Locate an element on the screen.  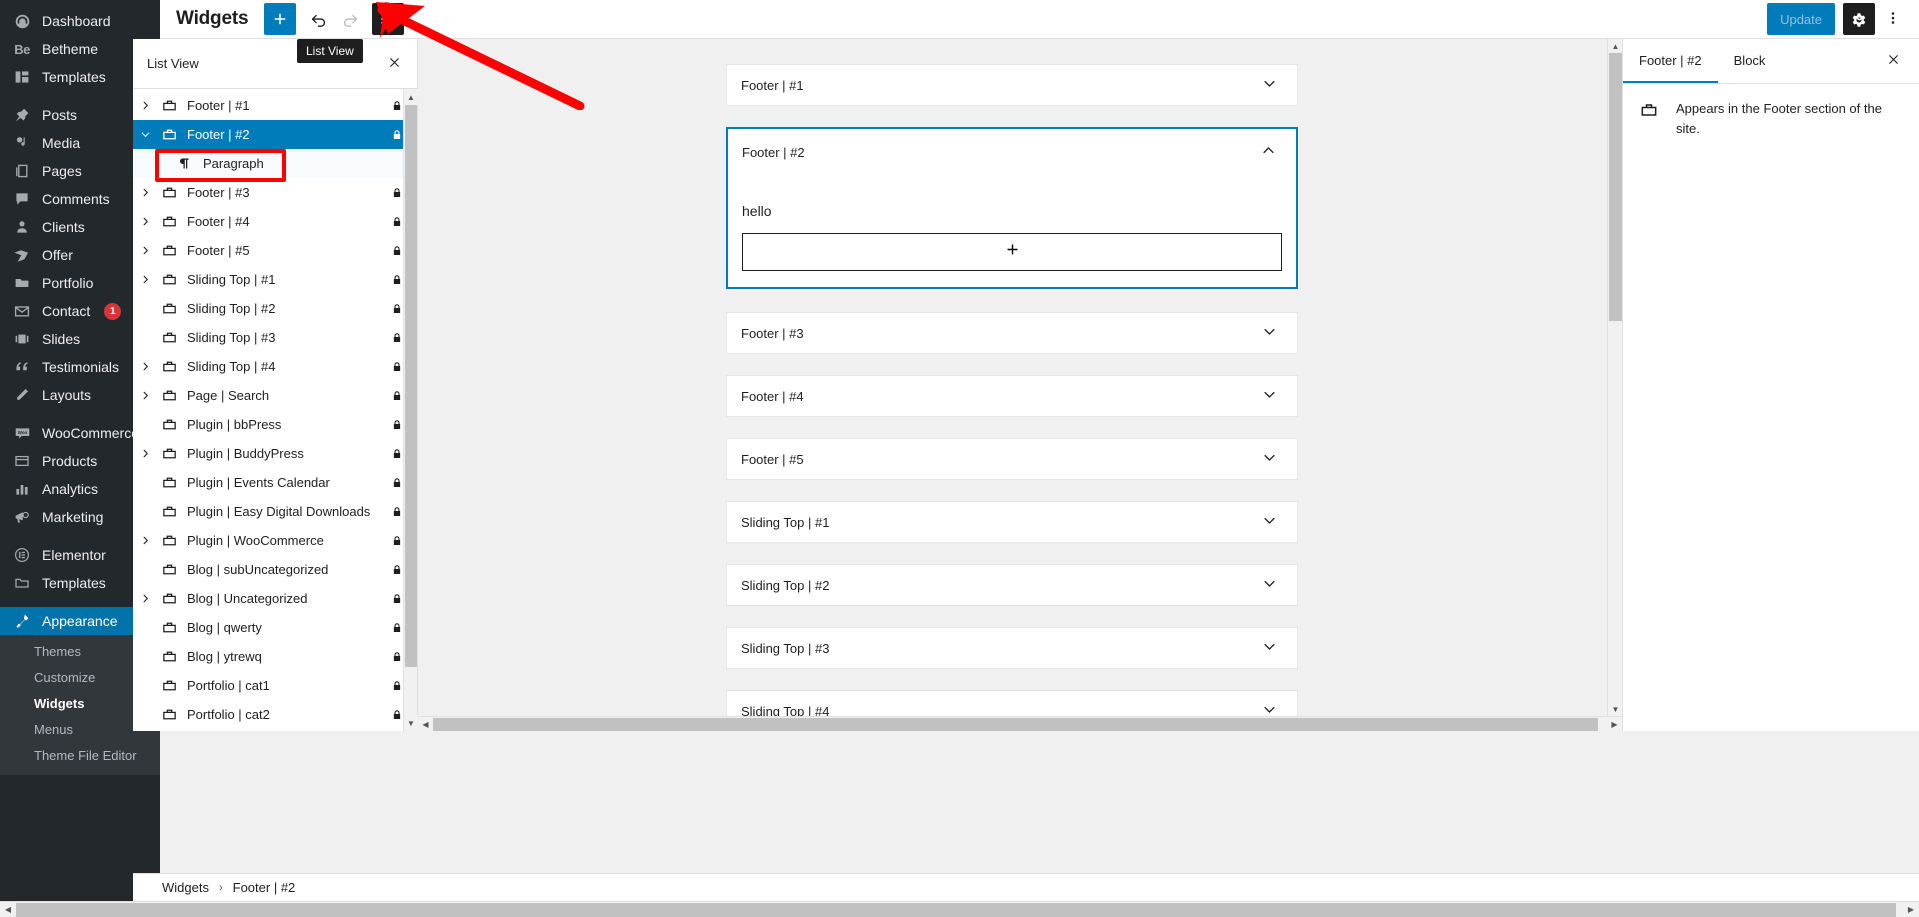
paragraph-block-content: hello is located at coordinates (1012, 209).